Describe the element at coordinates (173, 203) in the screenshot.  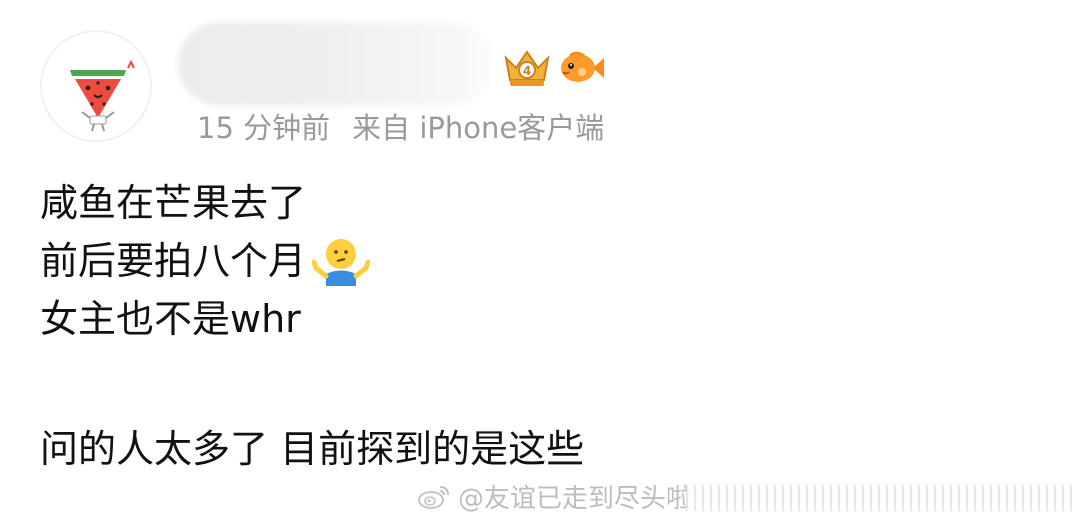
I see `post-line-text: 咸鱼在芒果去了` at that location.